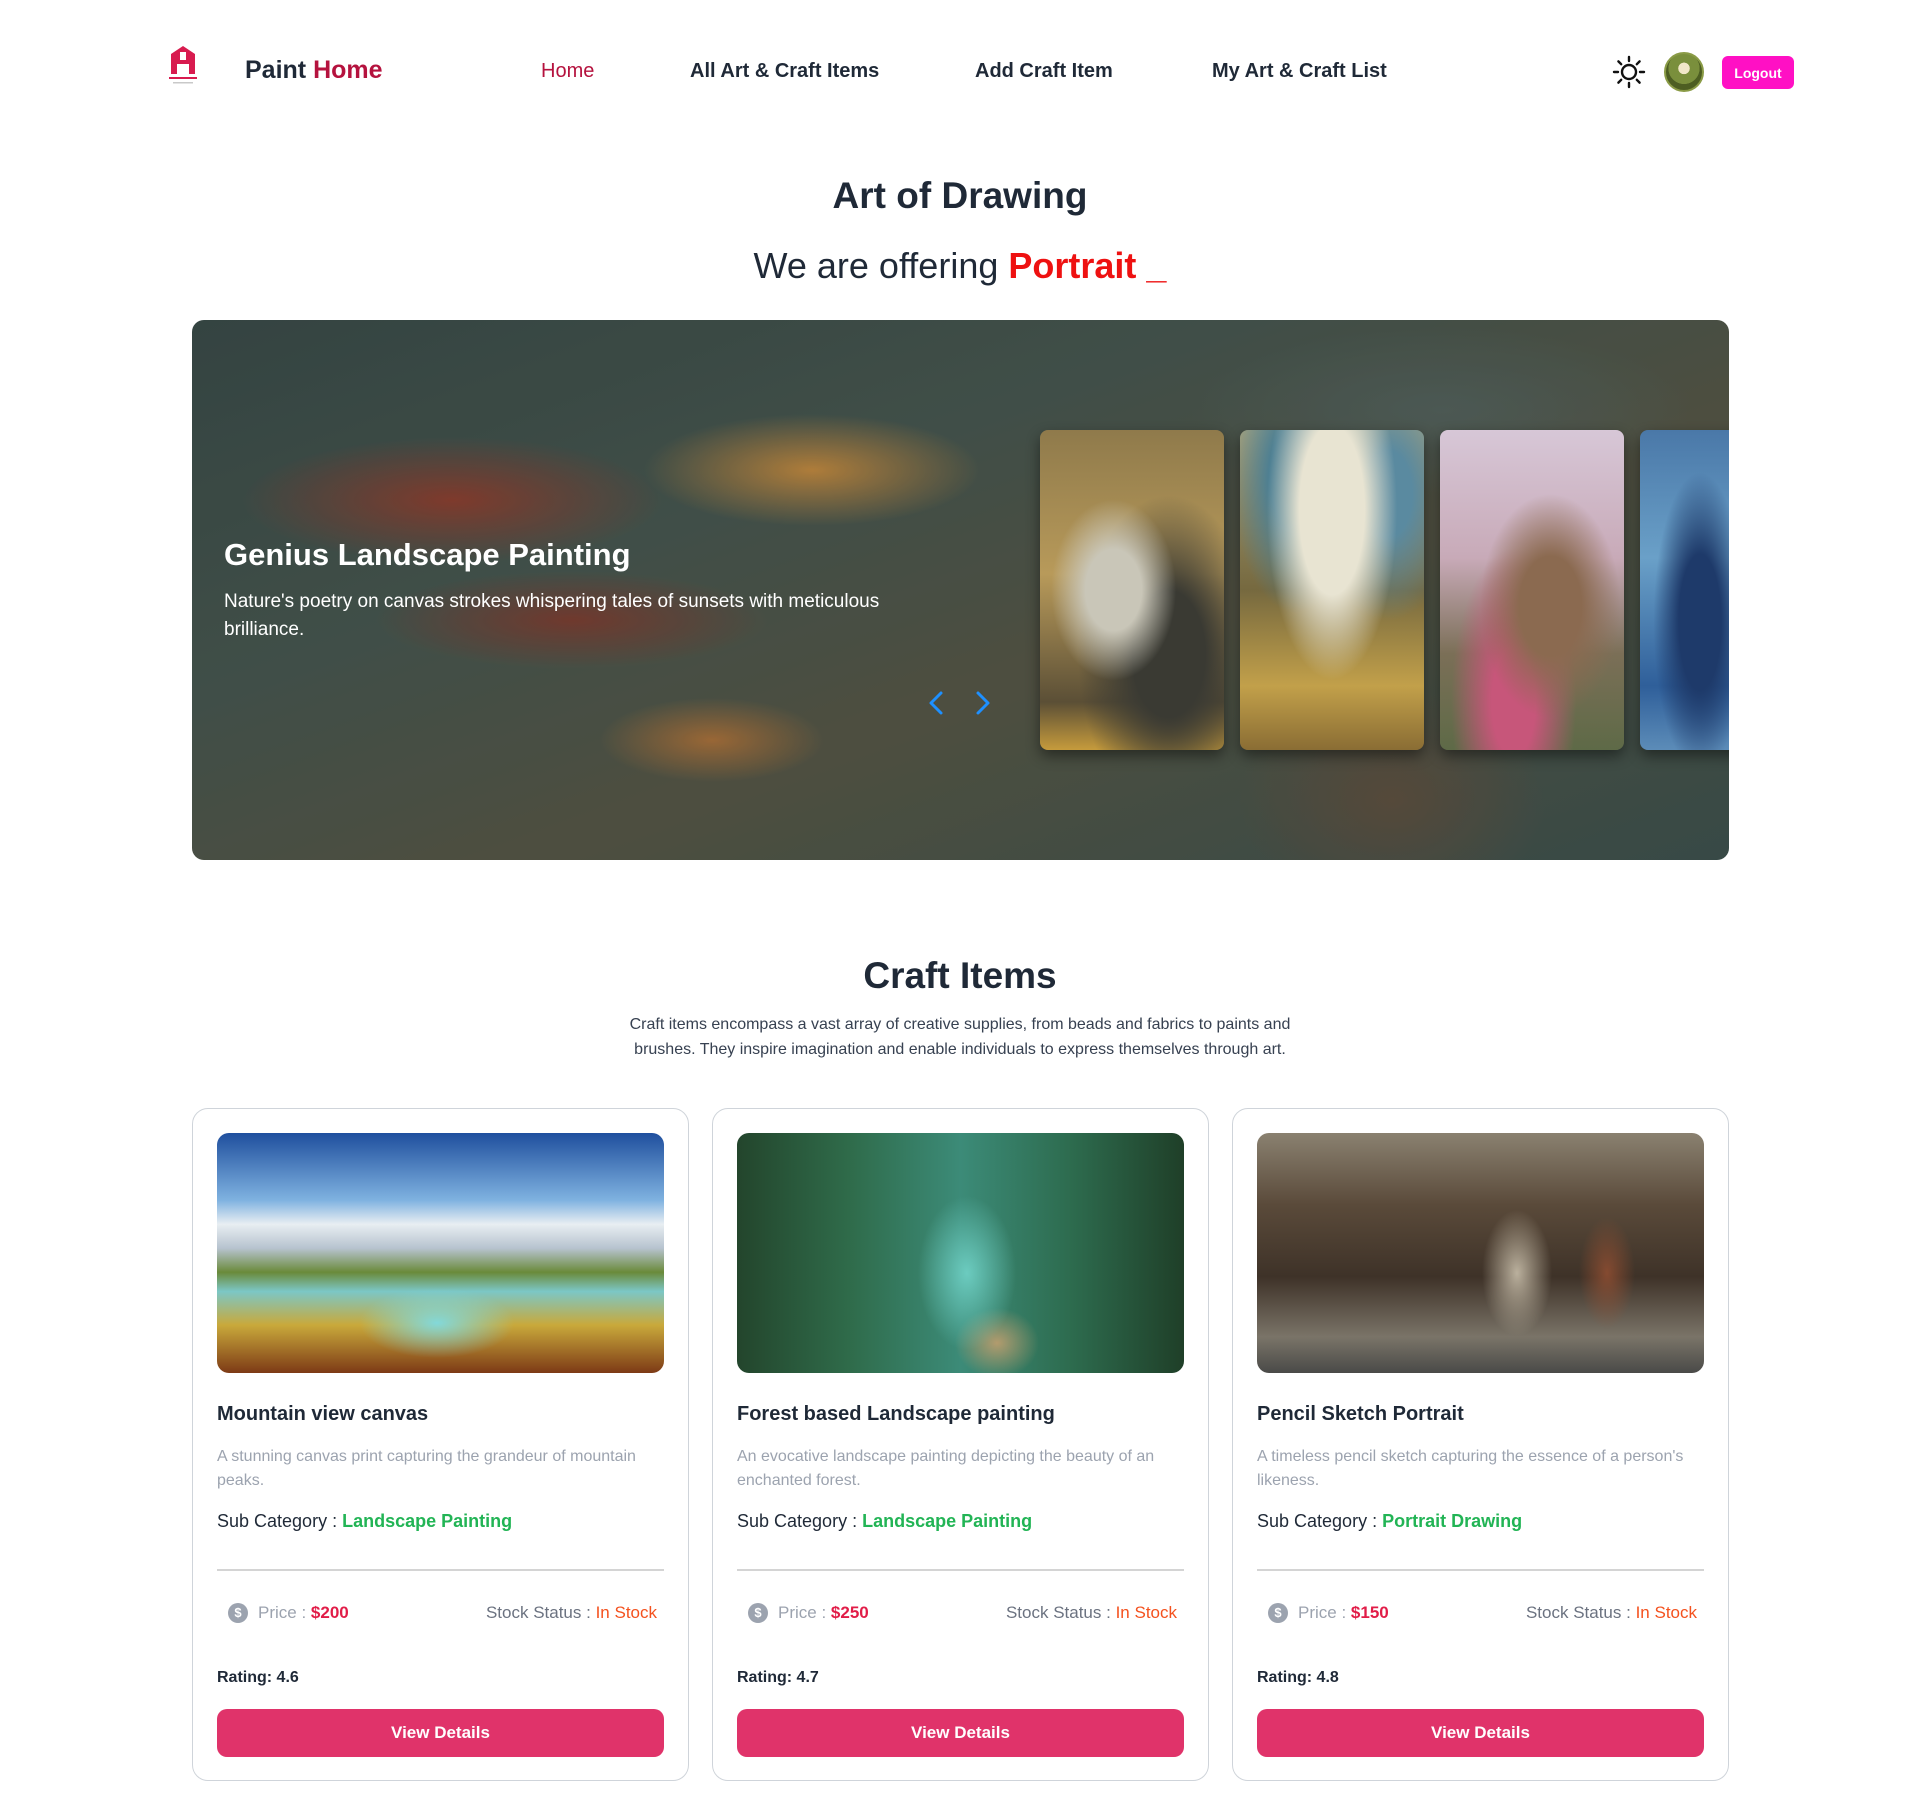 The height and width of the screenshot is (1805, 1920). I want to click on sub-category-value: Portrait Drawing, so click(1452, 1521).